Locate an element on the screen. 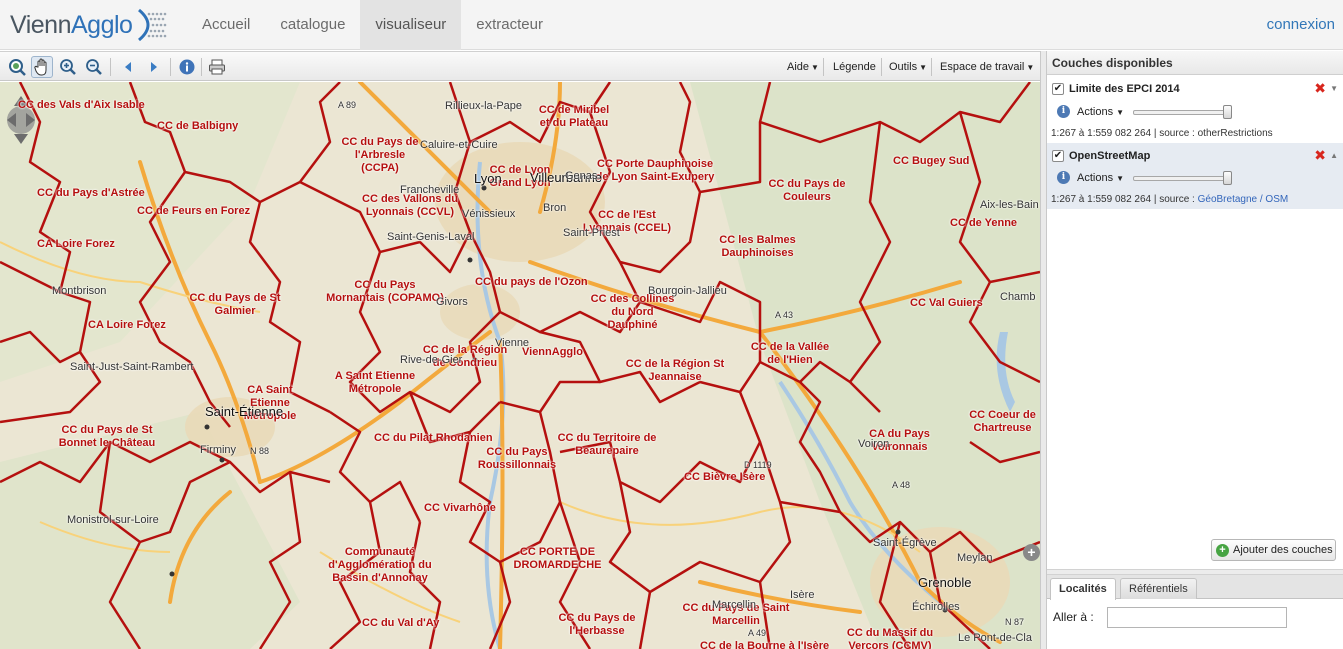  city-label: Marcellin is located at coordinates (734, 605).